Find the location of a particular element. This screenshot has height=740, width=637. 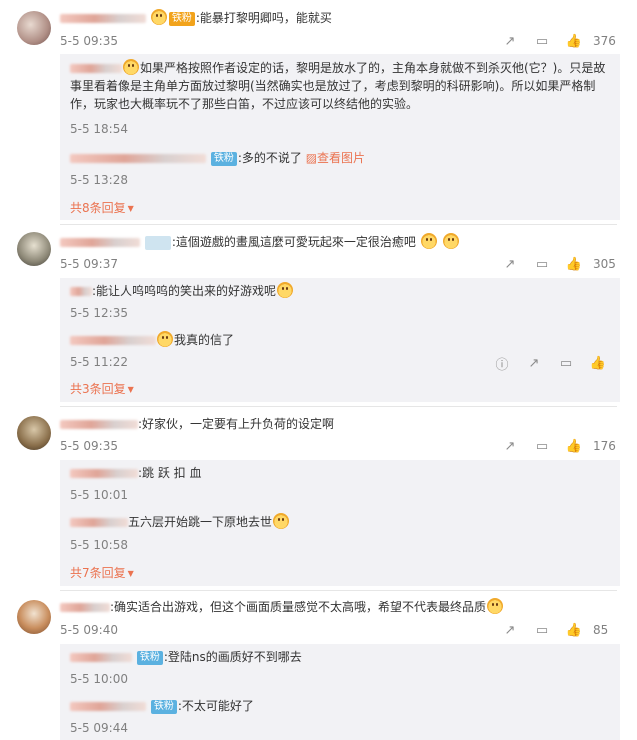

like-count: 376 is located at coordinates (604, 41).